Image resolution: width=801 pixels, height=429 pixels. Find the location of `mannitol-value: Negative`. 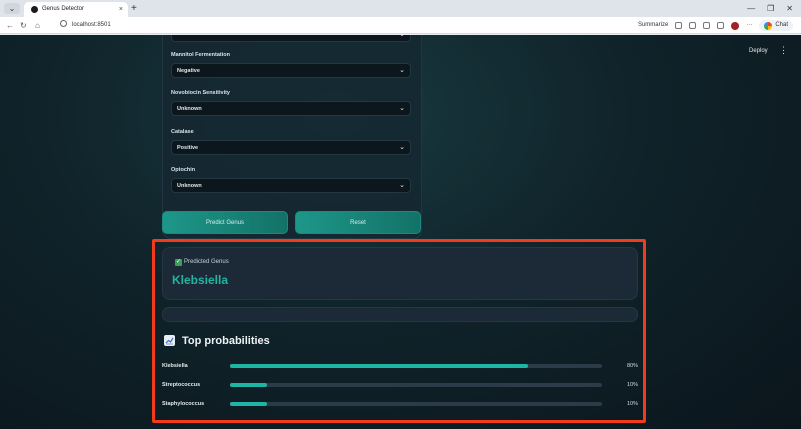

mannitol-value: Negative is located at coordinates (188, 71).